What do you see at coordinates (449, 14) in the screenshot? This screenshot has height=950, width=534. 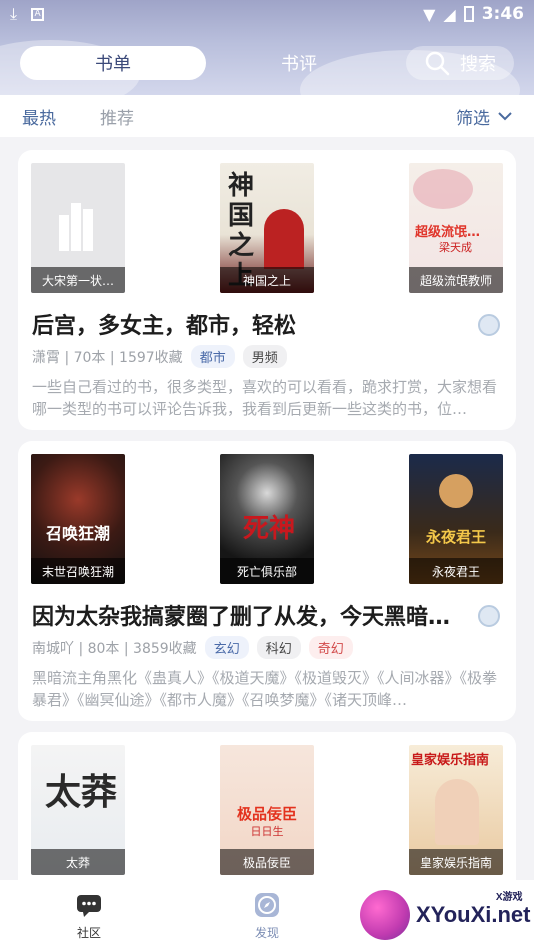 I see `signal-icon: ◢` at bounding box center [449, 14].